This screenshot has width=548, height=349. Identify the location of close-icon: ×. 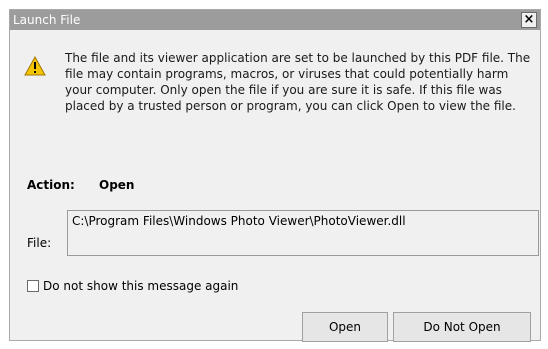
(529, 19).